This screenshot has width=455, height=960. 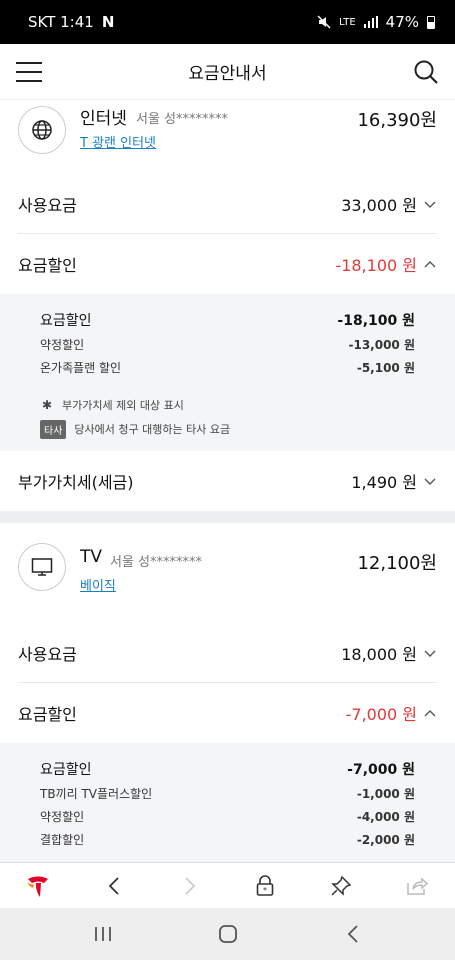 I want to click on pin-icon, so click(x=341, y=885).